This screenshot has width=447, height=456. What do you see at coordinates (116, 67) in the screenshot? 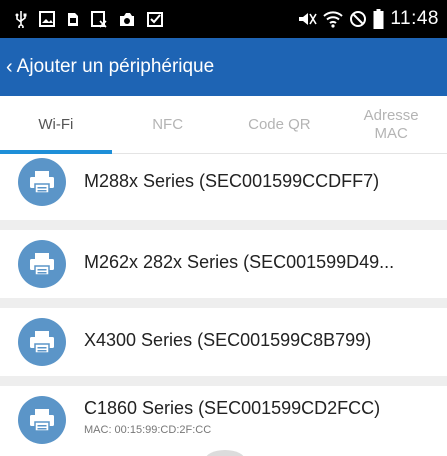
I see `page-title: Ajouter un périphérique` at bounding box center [116, 67].